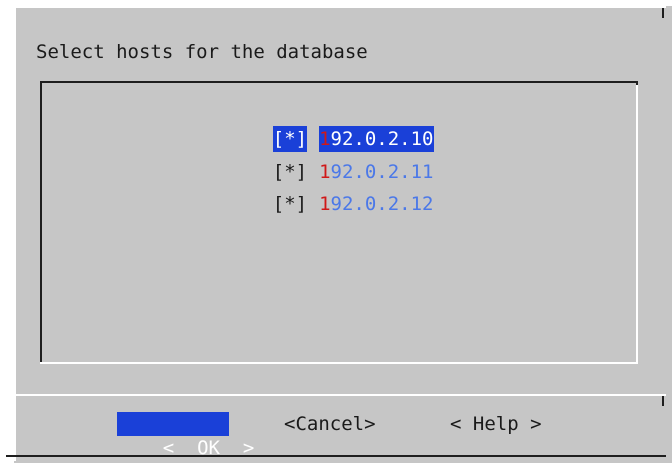 This screenshot has width=672, height=470. I want to click on host-item-3: [*] 192.0.2.12, so click(330, 190).